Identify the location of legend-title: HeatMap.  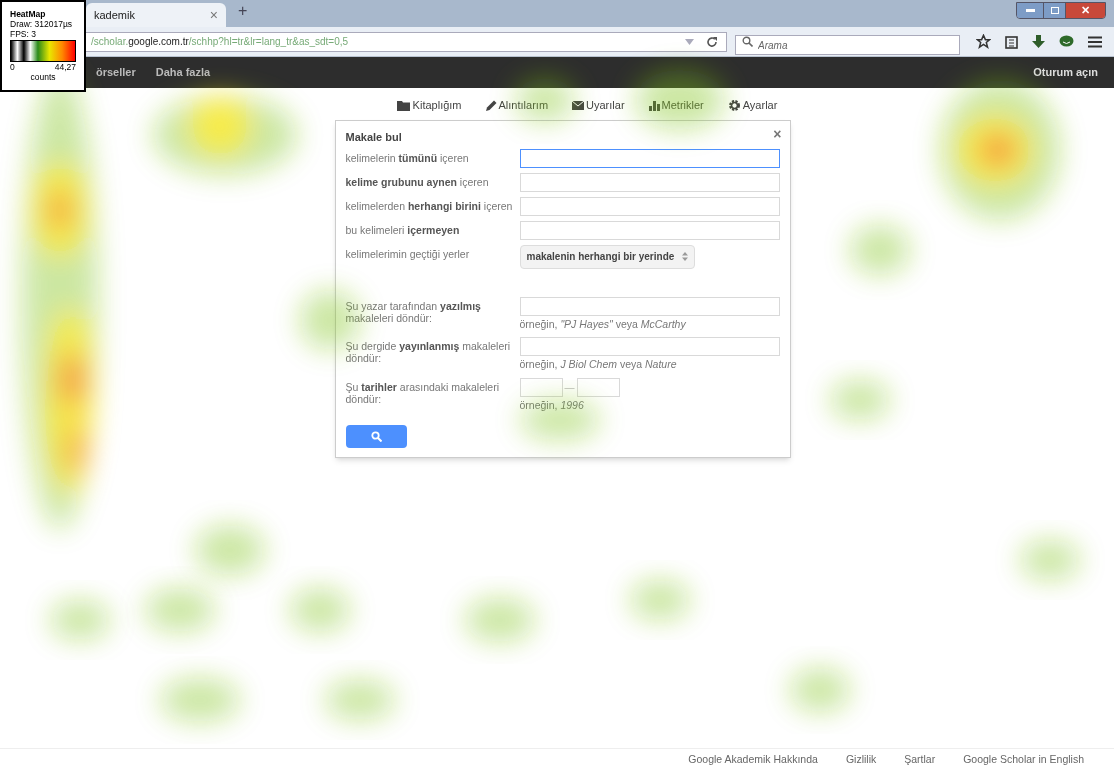
(28, 14).